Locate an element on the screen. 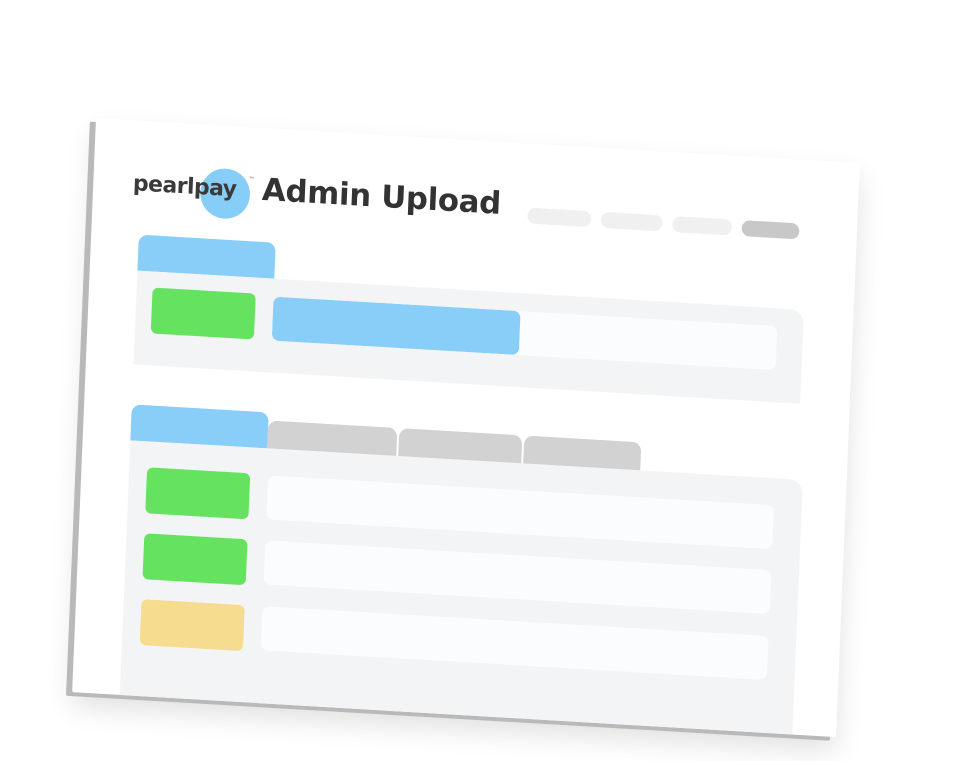 The width and height of the screenshot is (962, 761). pearlpay-logo: pearlpay ™ is located at coordinates (193, 194).